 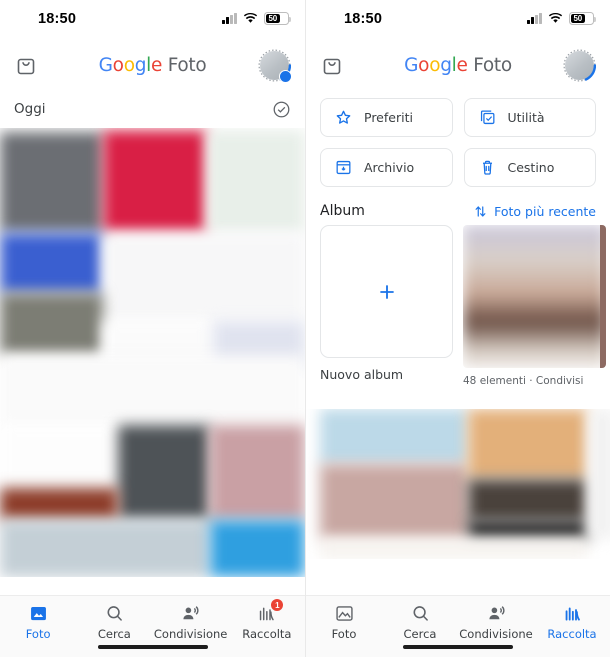 I want to click on archive-icon, so click(x=343, y=167).